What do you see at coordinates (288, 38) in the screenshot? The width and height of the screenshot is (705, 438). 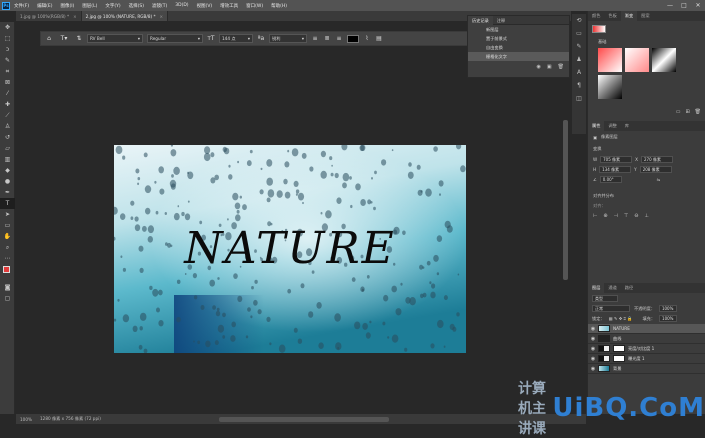 I see `antialias-select: 锐利 ▾` at bounding box center [288, 38].